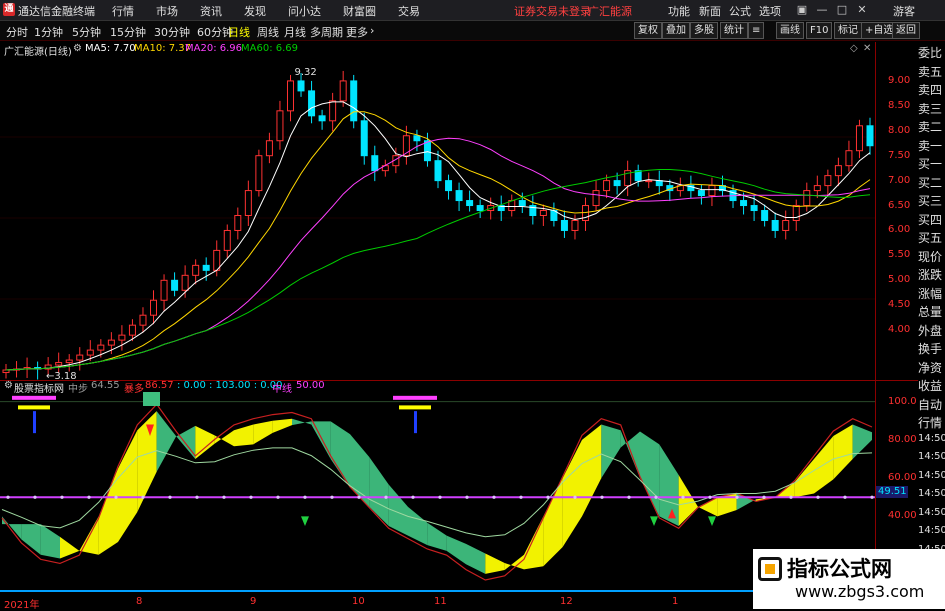 Image resolution: width=945 pixels, height=611 pixels. I want to click on tab-multi-period: 多周期, so click(326, 32).